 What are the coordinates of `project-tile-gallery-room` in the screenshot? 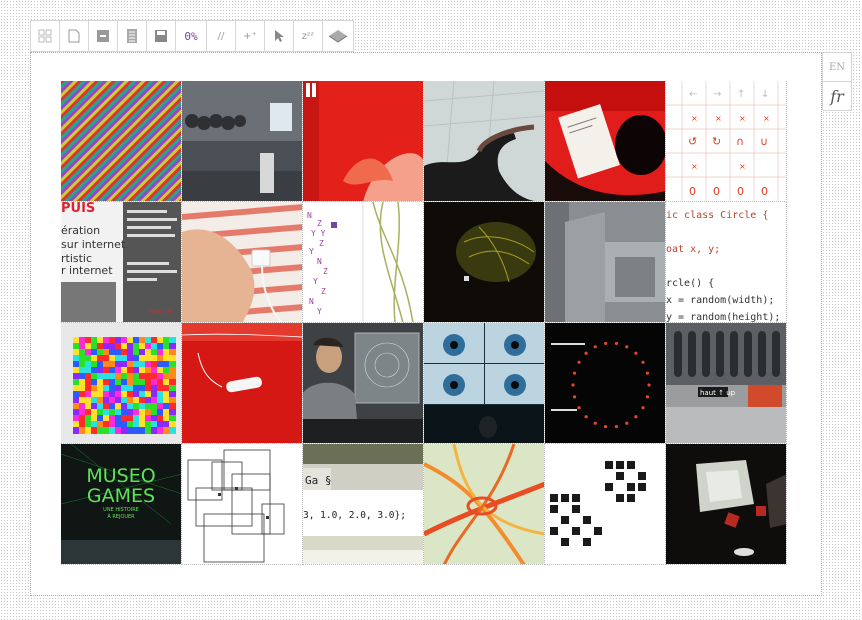 It's located at (242, 141).